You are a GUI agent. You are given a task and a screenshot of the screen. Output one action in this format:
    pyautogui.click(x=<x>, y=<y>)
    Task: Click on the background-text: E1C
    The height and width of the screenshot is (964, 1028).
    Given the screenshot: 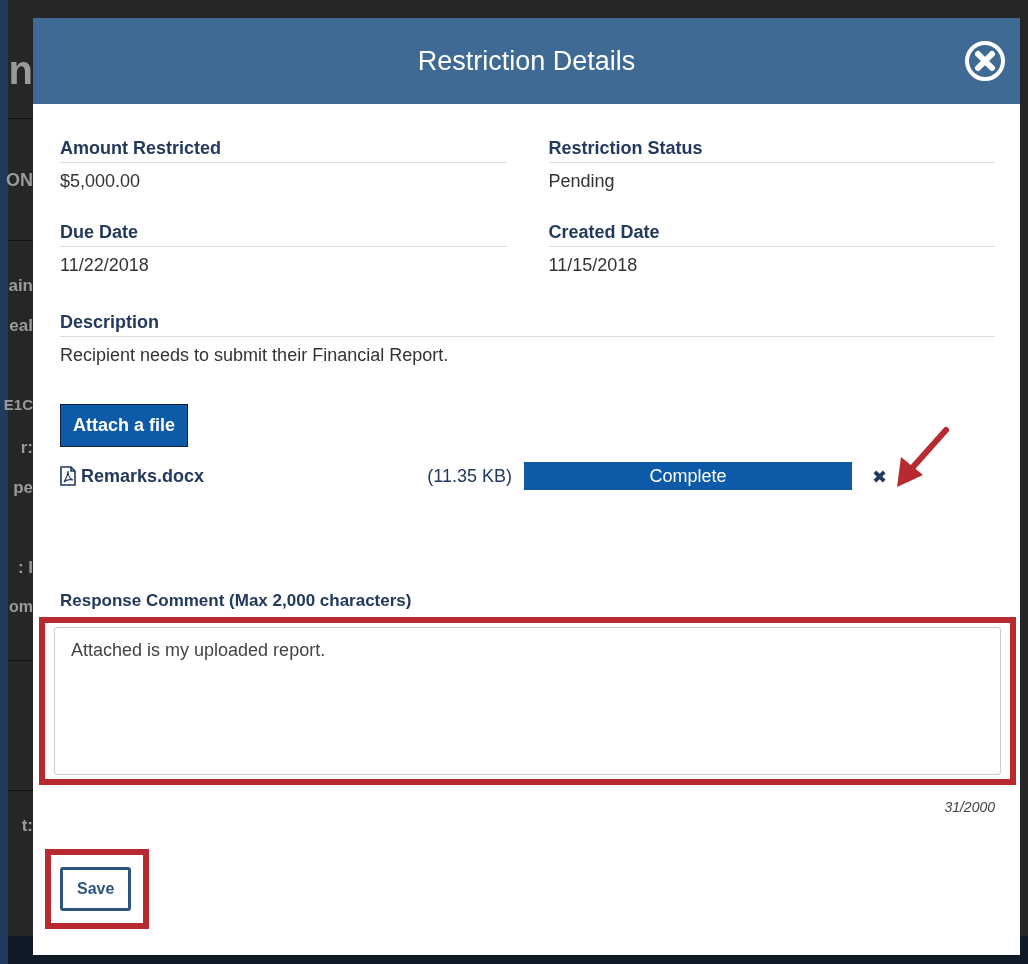 What is the action you would take?
    pyautogui.click(x=18, y=404)
    